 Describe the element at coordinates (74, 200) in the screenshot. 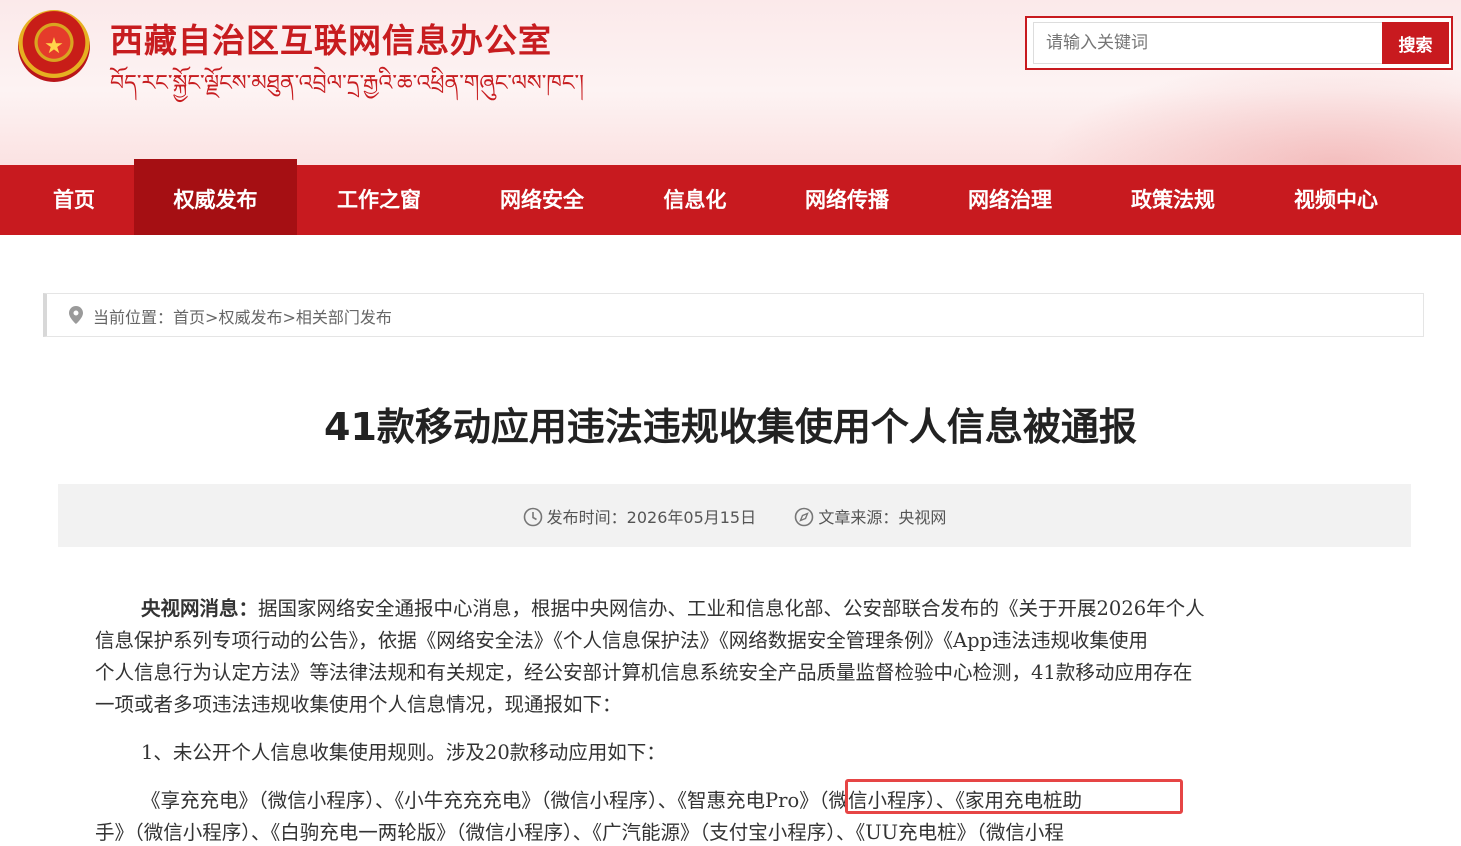

I see `nav-item-home: 首页` at that location.